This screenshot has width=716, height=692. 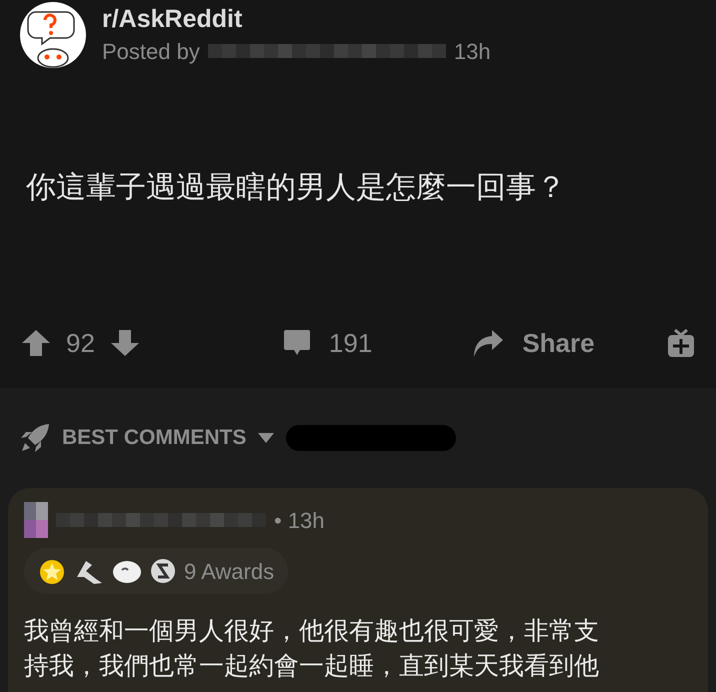 What do you see at coordinates (127, 571) in the screenshot?
I see `face-award-icon` at bounding box center [127, 571].